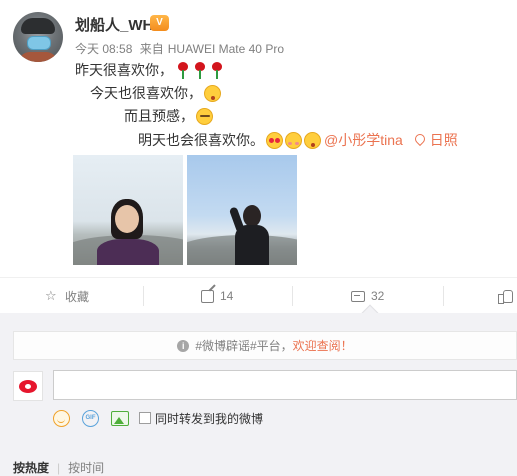  Describe the element at coordinates (151, 49) in the screenshot. I see `source-prefix: 来自` at that location.